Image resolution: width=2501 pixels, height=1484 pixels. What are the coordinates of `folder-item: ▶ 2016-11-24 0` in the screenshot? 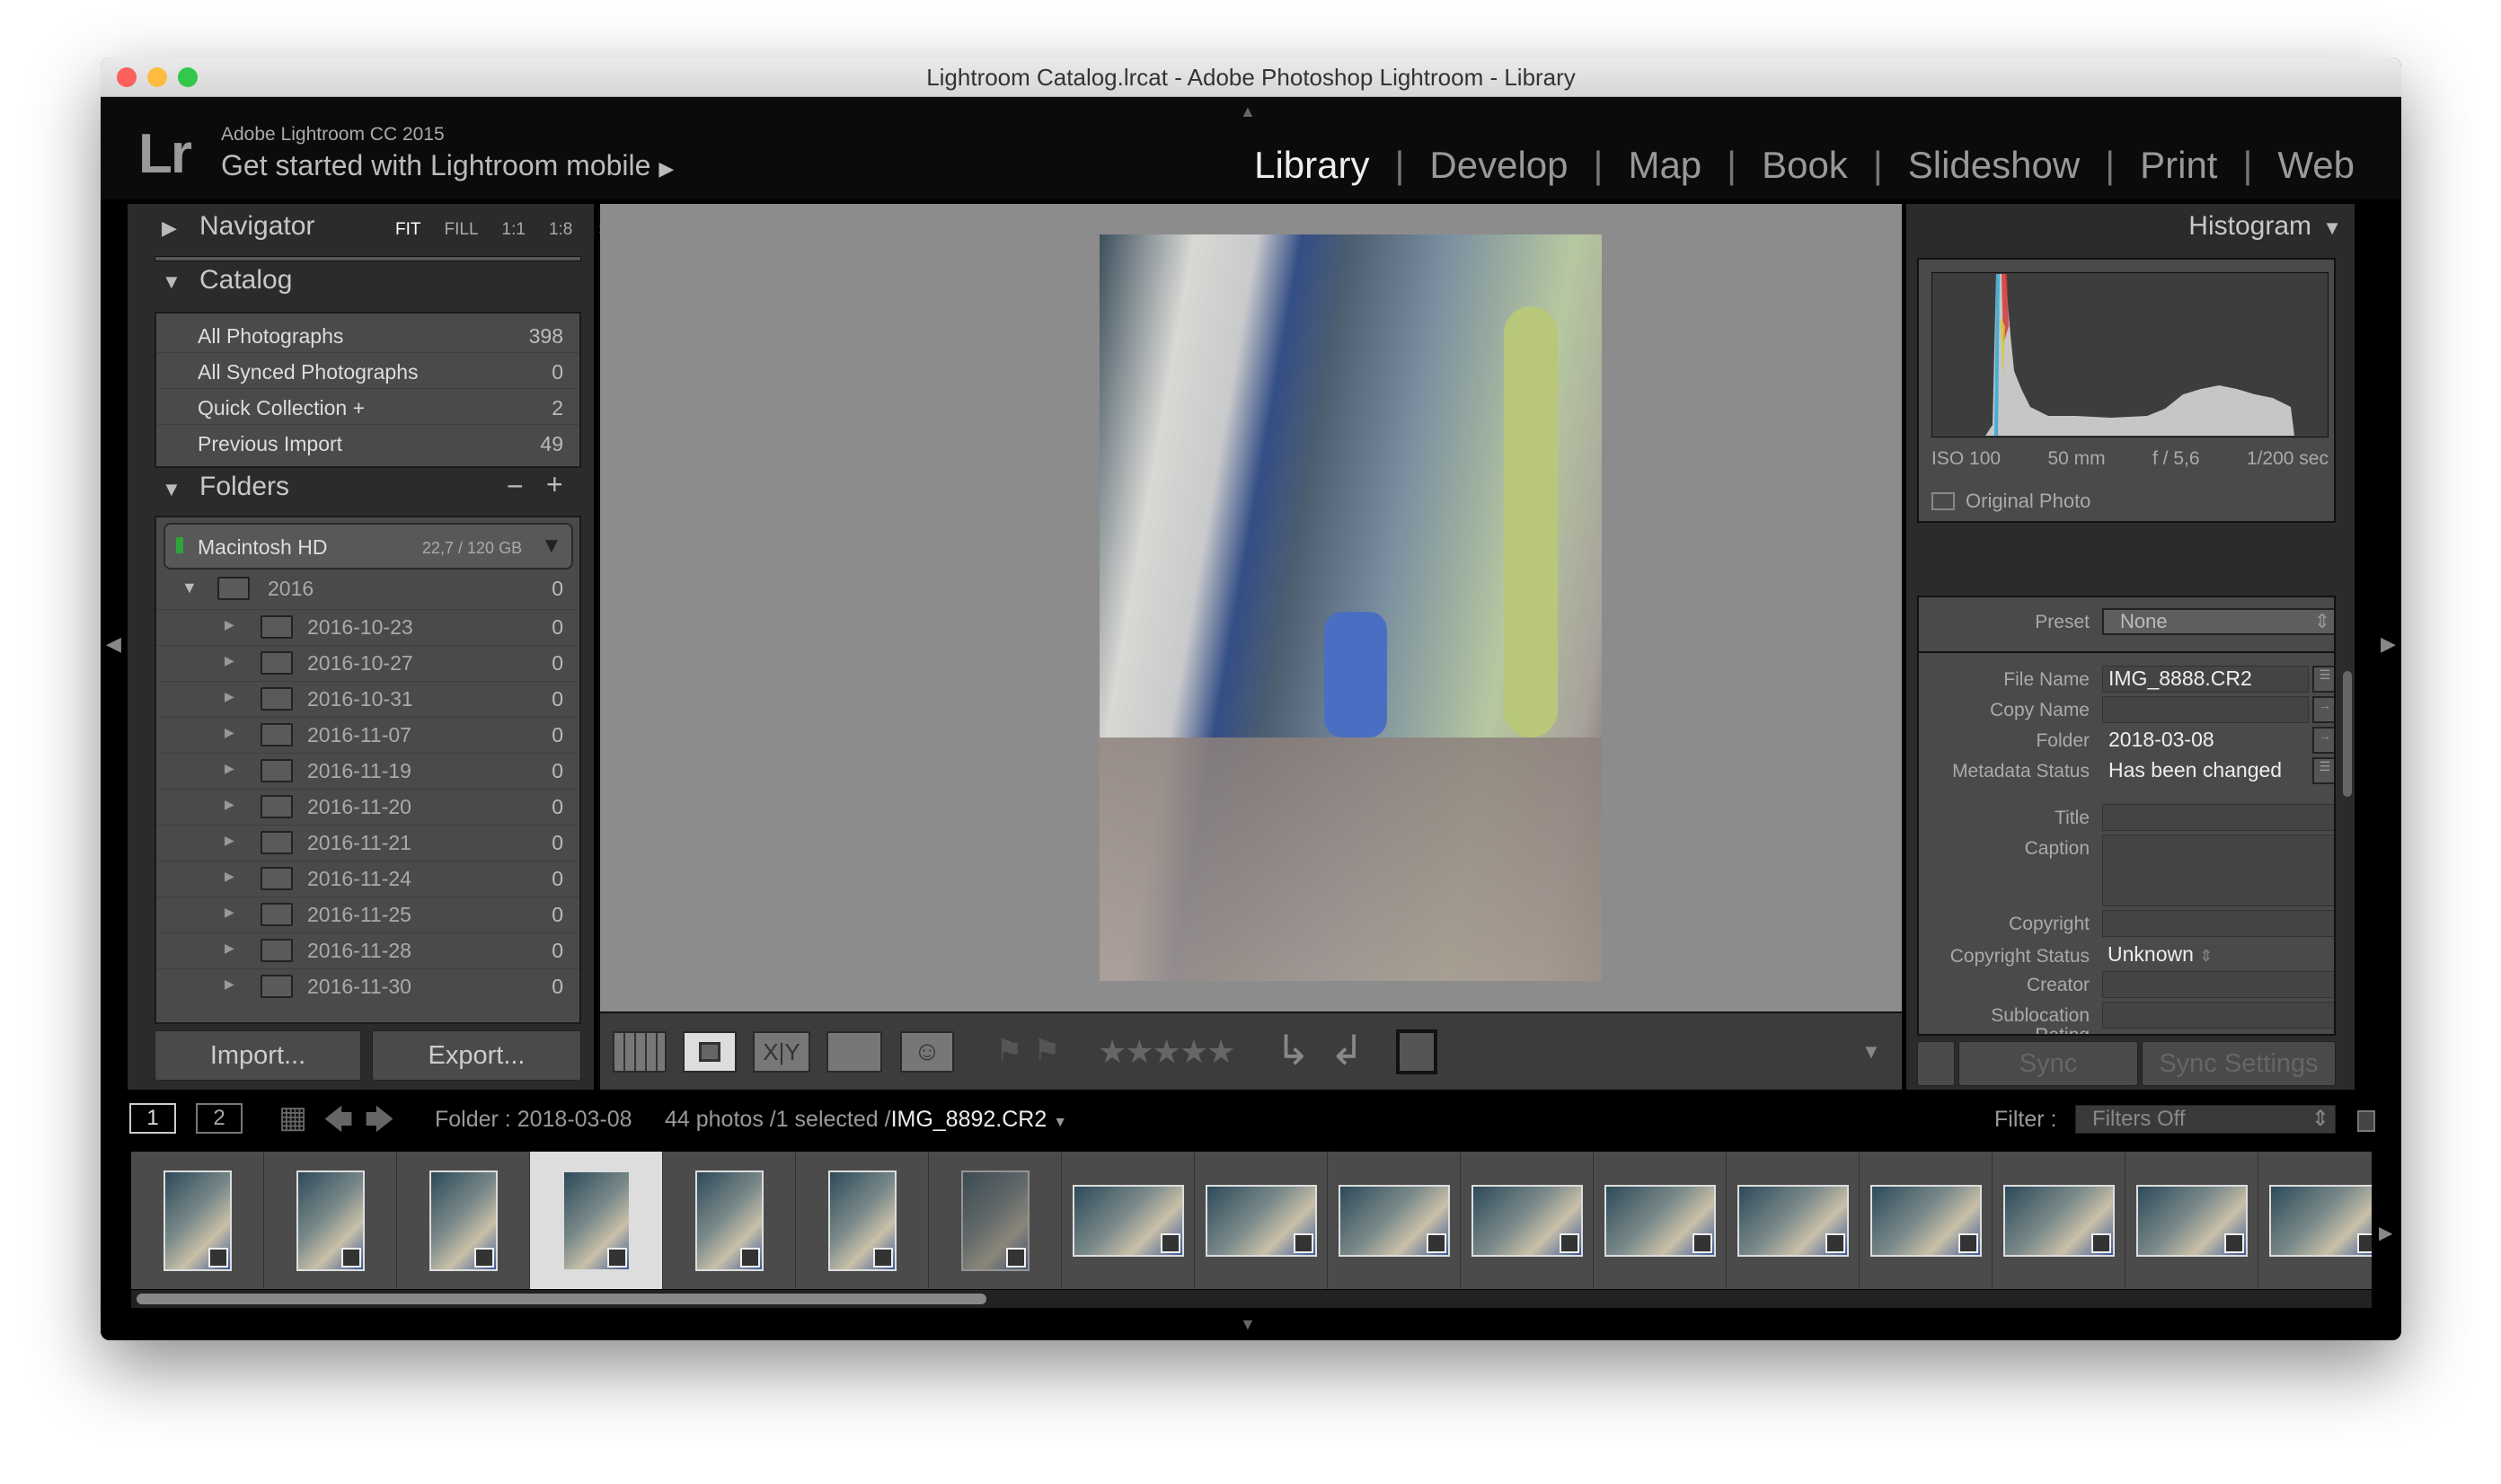 It's located at (367, 878).